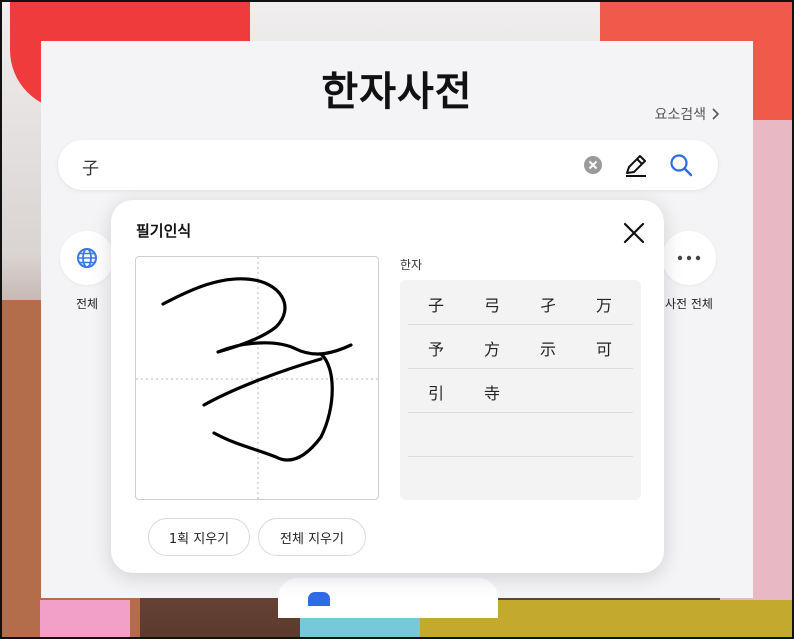 The image size is (794, 639). Describe the element at coordinates (388, 165) in the screenshot. I see `search-bar: 子` at that location.